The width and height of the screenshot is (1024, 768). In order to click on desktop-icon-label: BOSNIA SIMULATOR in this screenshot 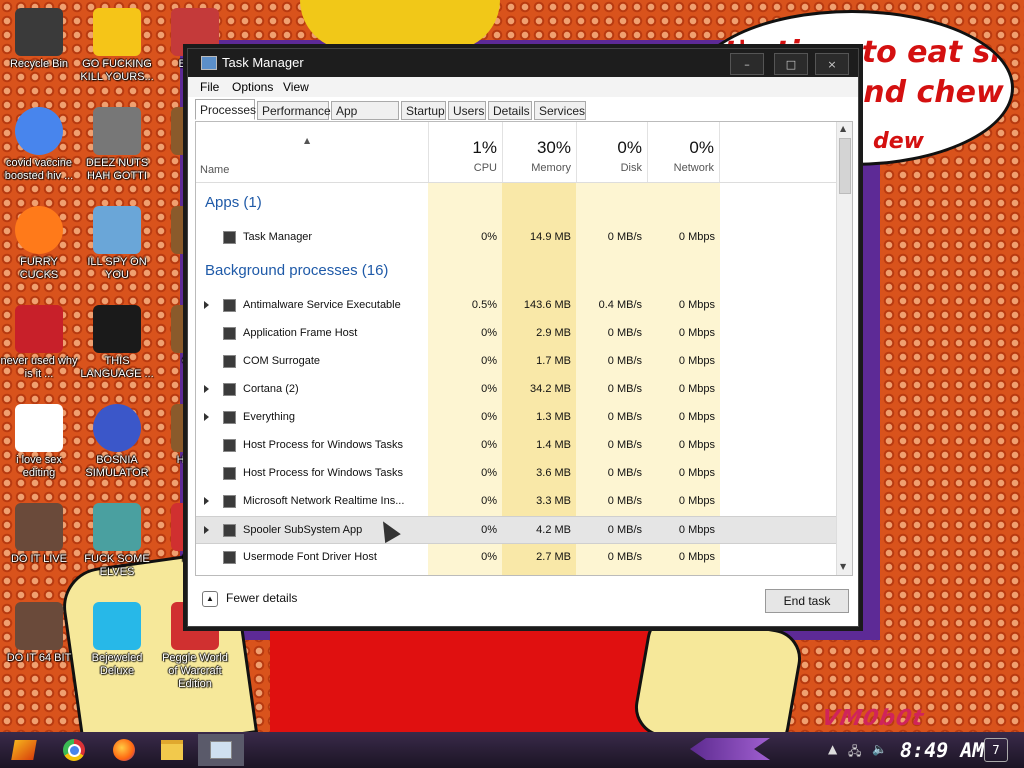, I will do `click(117, 466)`.